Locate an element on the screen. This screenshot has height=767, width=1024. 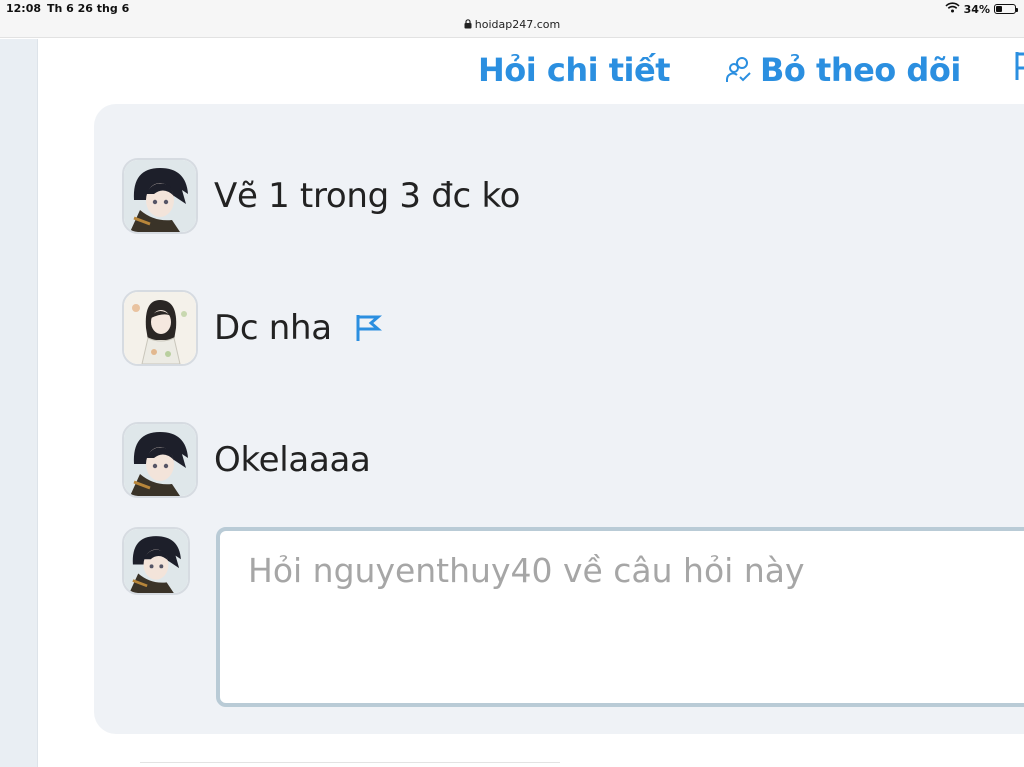
wifi-icon is located at coordinates (952, 9).